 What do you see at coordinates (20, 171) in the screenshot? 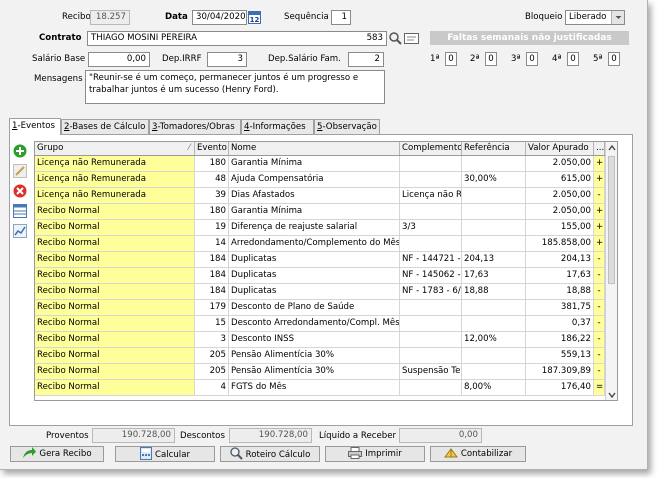
I see `edit-icon` at bounding box center [20, 171].